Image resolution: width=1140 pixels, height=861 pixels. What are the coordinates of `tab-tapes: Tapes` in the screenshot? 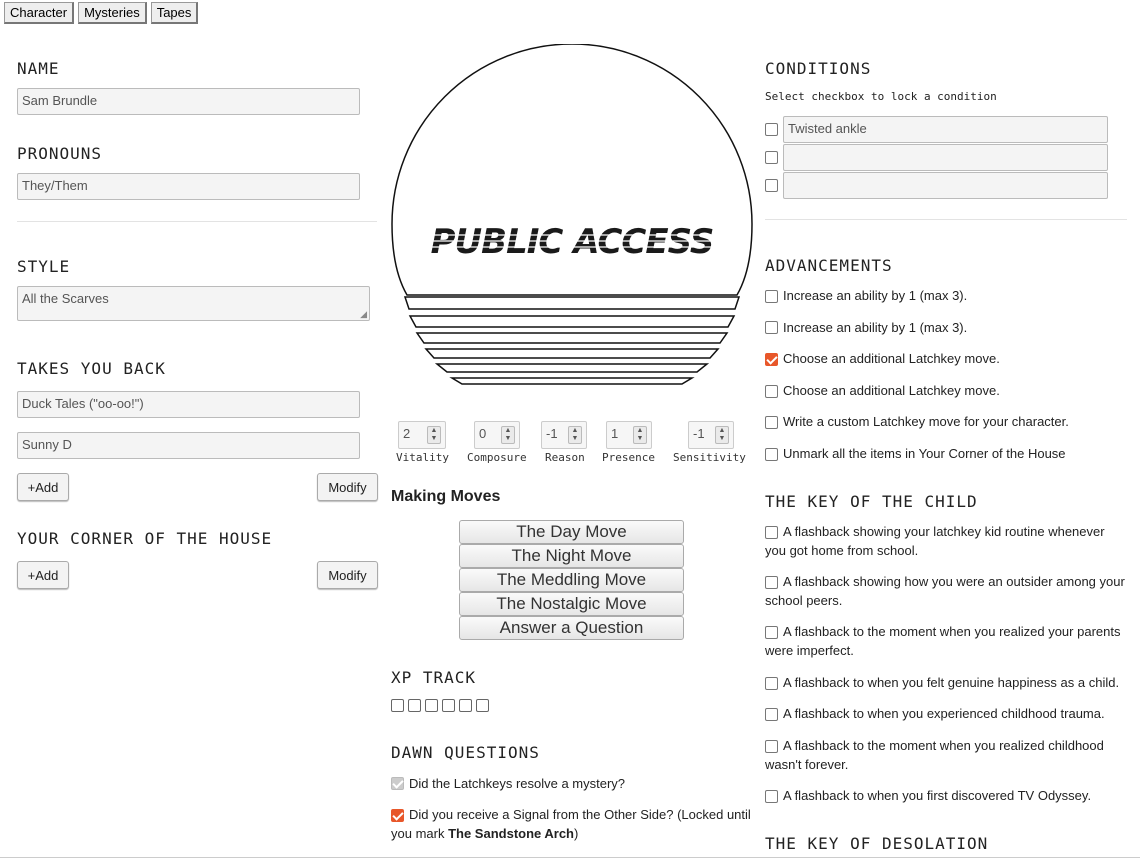 It's located at (174, 13).